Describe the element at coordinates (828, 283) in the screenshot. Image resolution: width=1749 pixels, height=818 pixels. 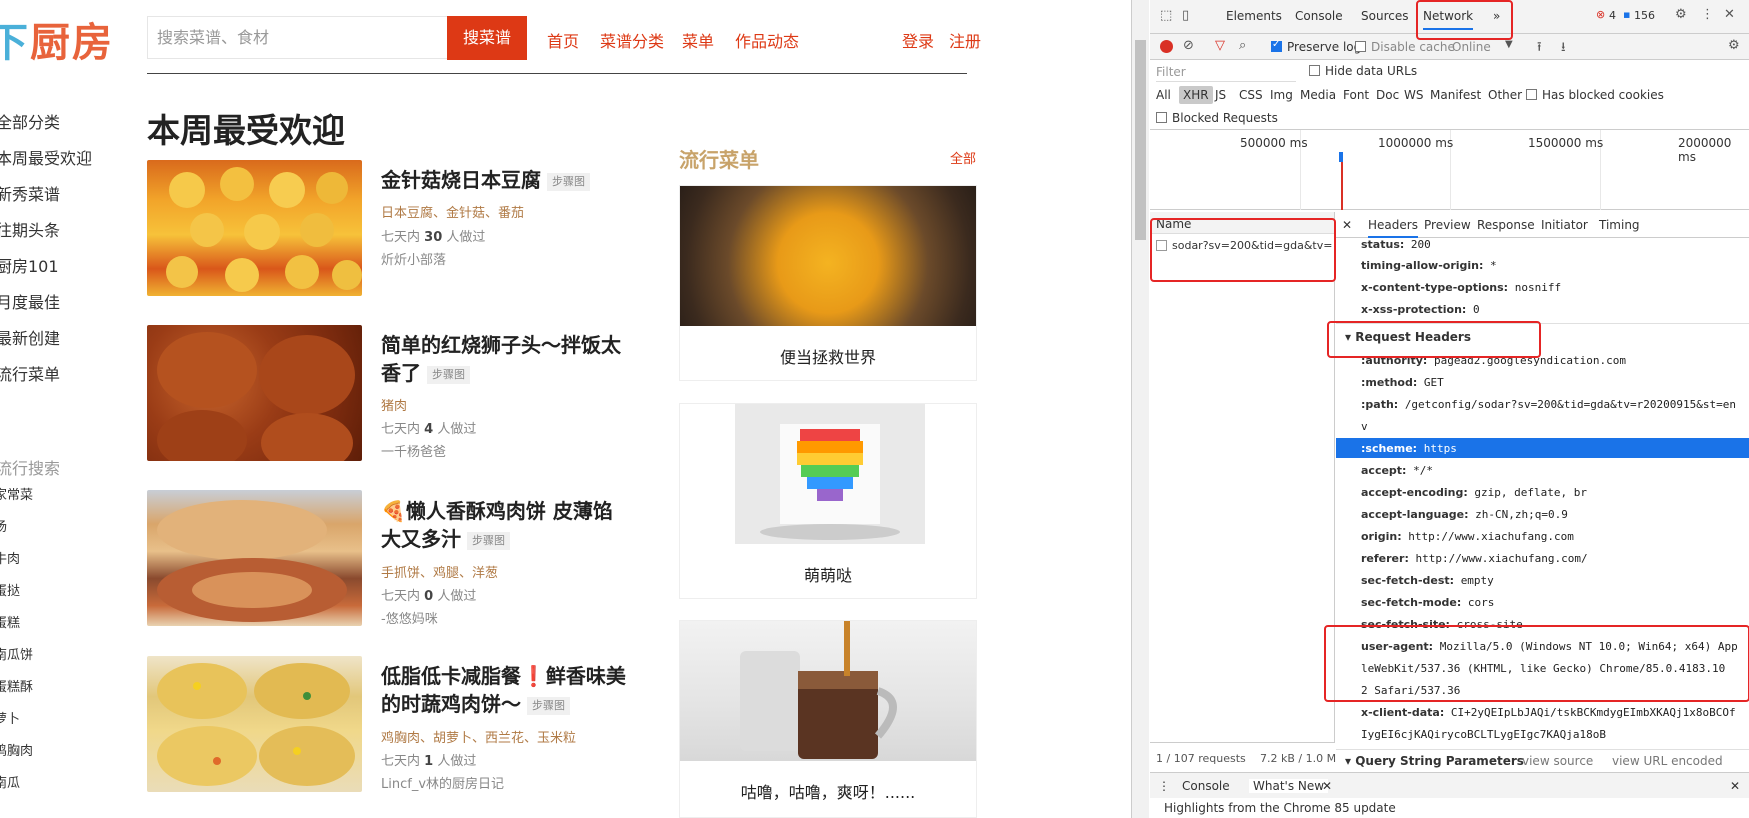
I see `menu-card: 便当拯救世界` at that location.